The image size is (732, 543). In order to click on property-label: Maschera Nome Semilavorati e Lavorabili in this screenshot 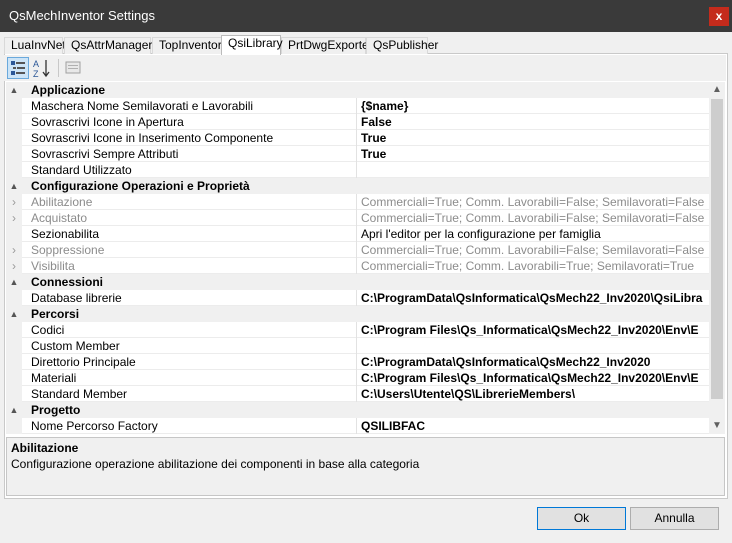, I will do `click(194, 106)`.